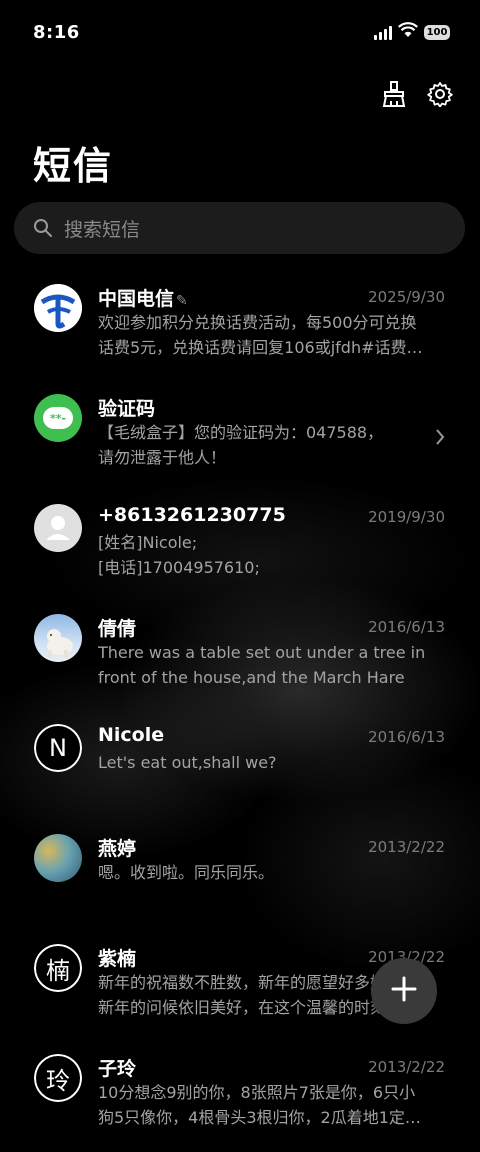  I want to click on message-badge: **-, so click(58, 418).